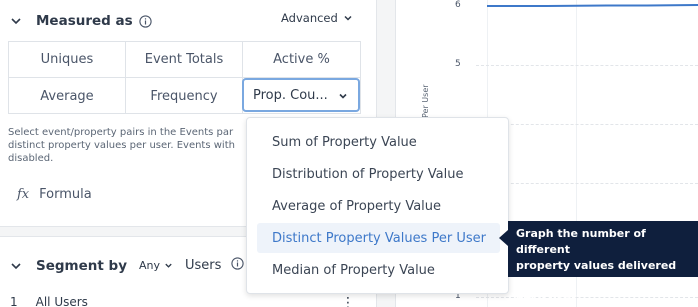  What do you see at coordinates (65, 194) in the screenshot?
I see `formula-label: Formula` at bounding box center [65, 194].